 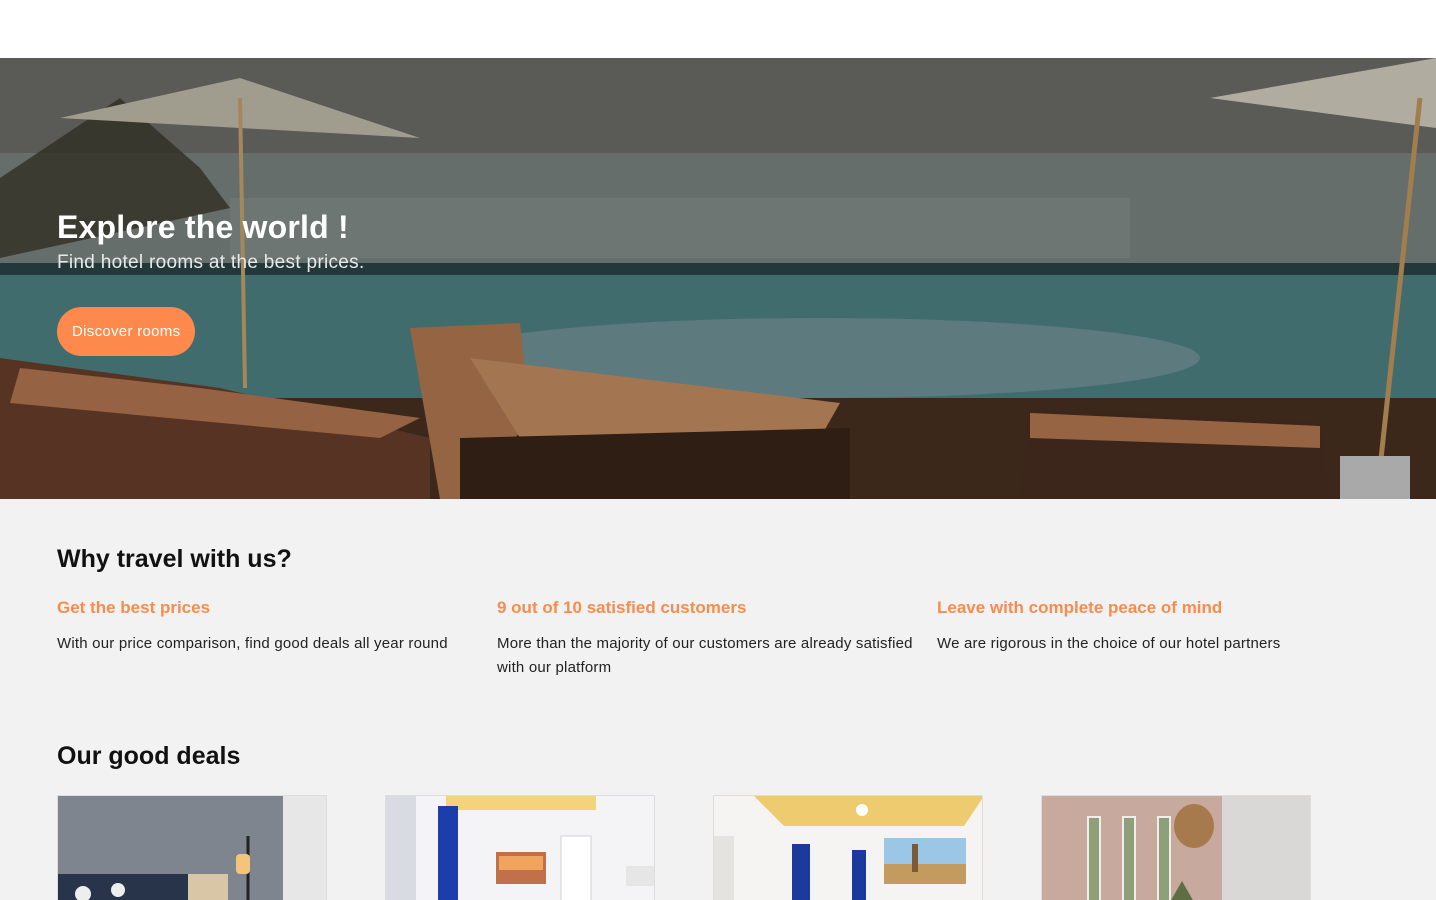 I want to click on deals-card-list, so click(x=718, y=847).